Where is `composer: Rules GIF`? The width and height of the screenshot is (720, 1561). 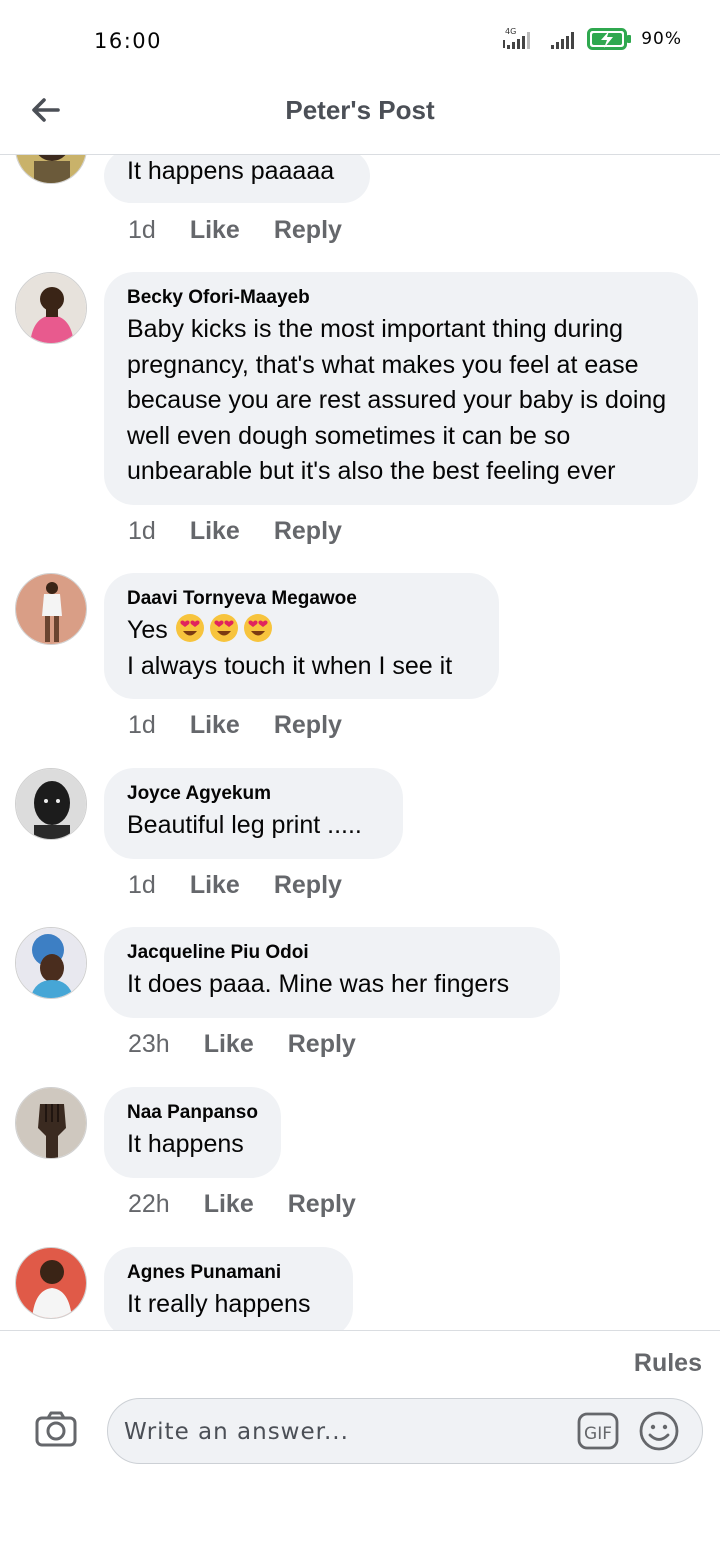 composer: Rules GIF is located at coordinates (360, 1445).